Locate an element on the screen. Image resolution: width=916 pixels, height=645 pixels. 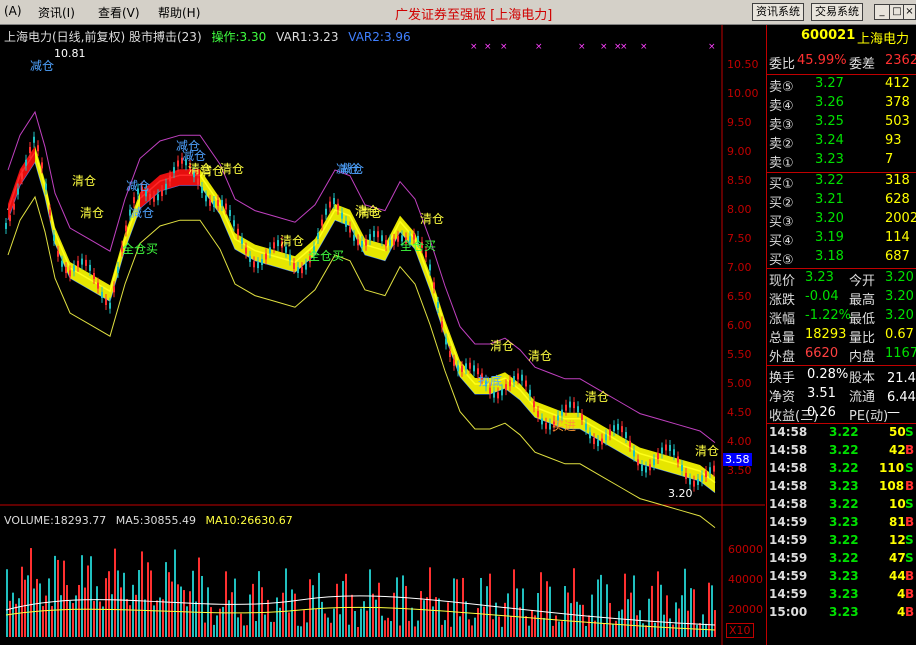
menu-item-a: (A) is located at coordinates (13, 11).